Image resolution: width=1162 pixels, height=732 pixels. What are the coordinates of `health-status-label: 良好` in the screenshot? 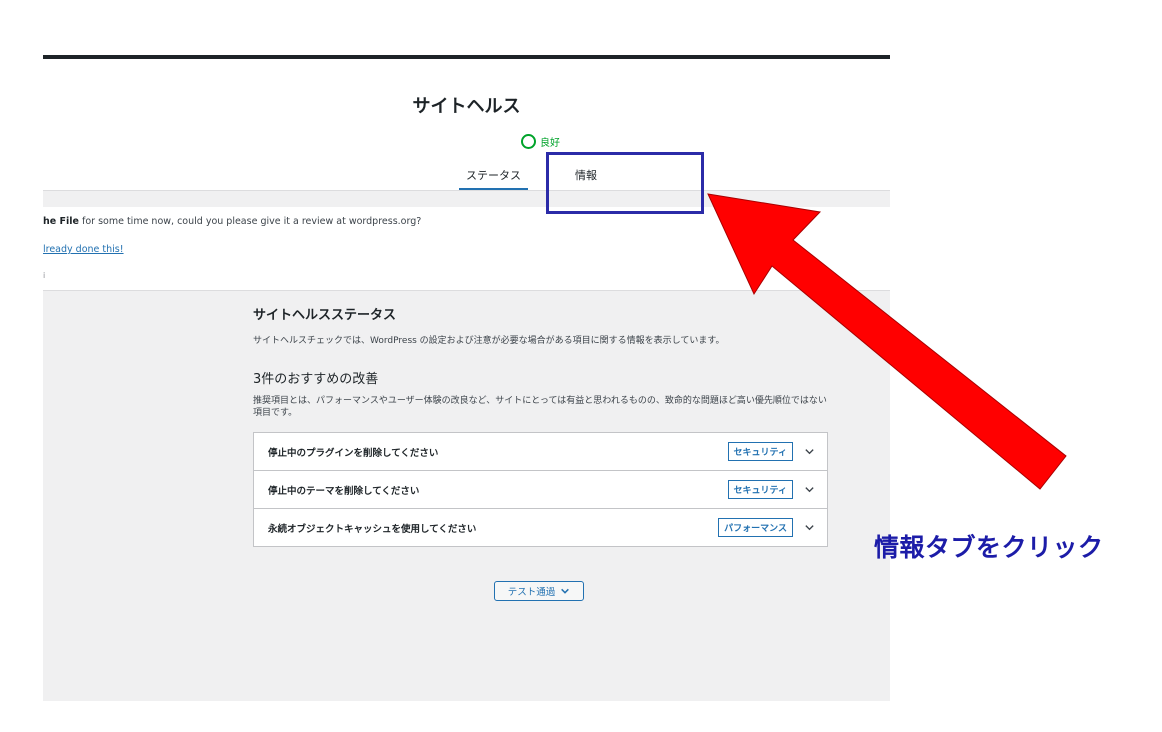 It's located at (550, 143).